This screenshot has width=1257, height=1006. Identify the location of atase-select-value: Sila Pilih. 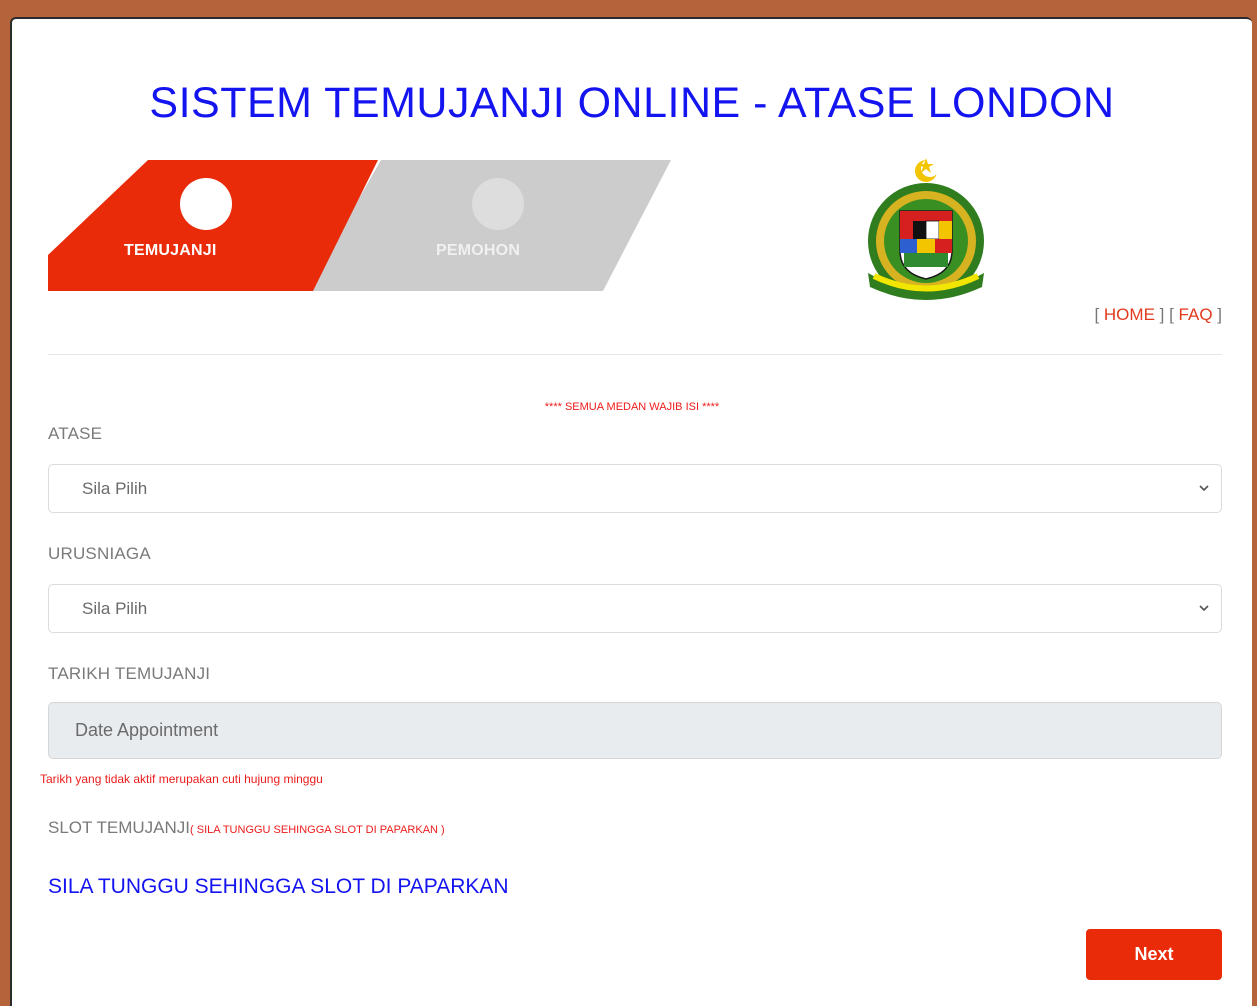
(115, 488).